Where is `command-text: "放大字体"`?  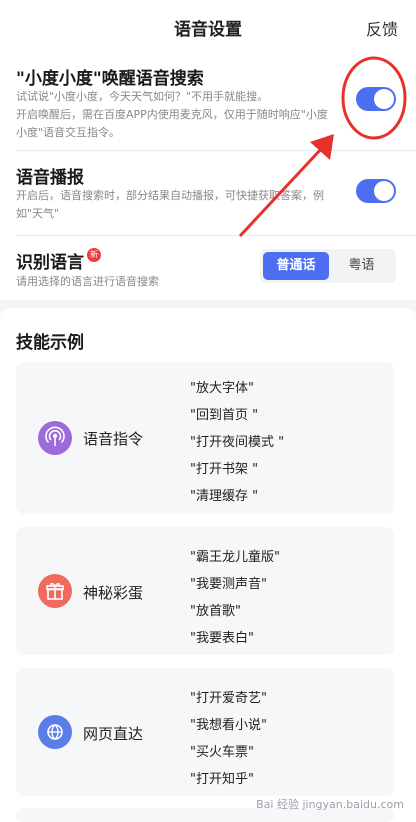
command-text: "放大字体" is located at coordinates (222, 388).